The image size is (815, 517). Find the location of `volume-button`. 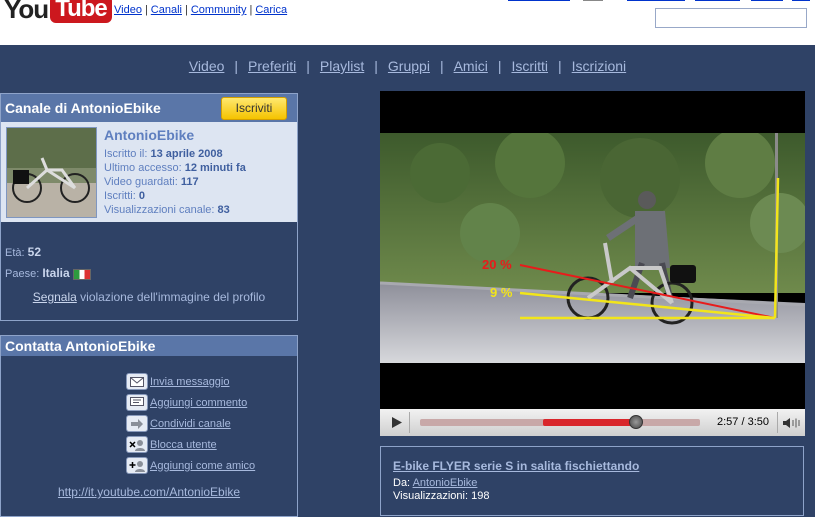

volume-button is located at coordinates (790, 422).